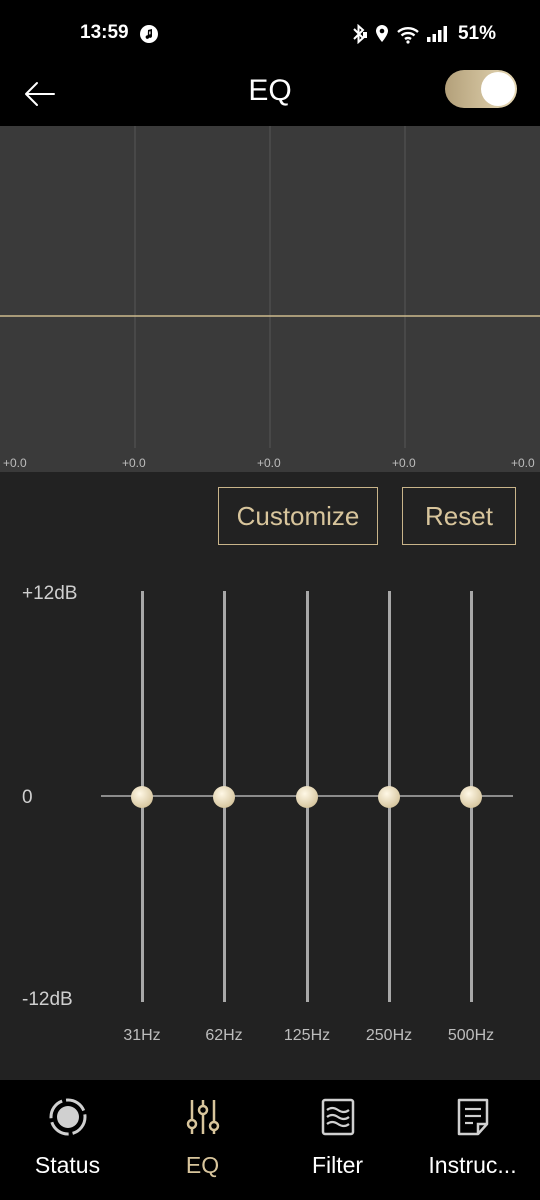 Image resolution: width=540 pixels, height=1200 pixels. What do you see at coordinates (436, 34) in the screenshot?
I see `signal-icon` at bounding box center [436, 34].